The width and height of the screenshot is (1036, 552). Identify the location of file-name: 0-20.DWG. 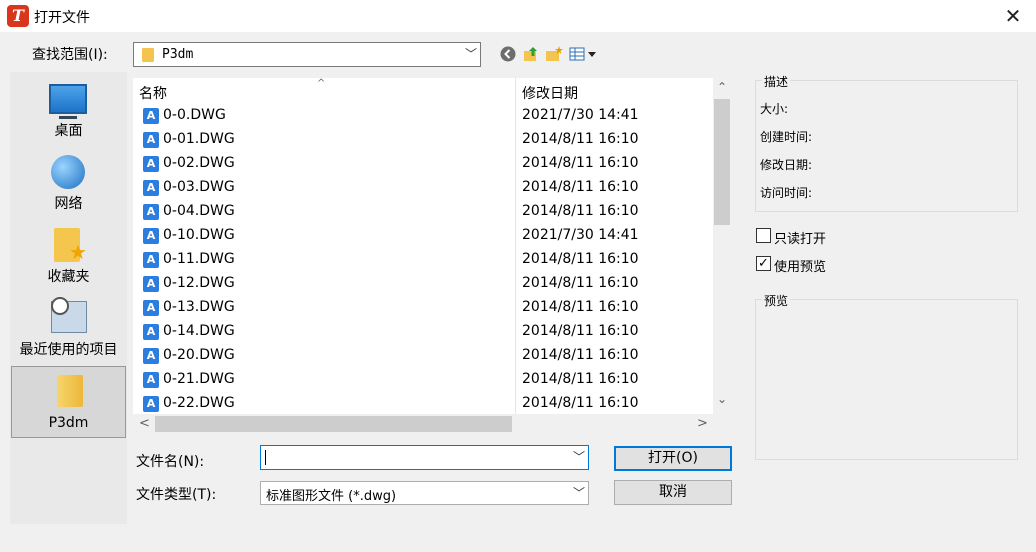
(199, 355).